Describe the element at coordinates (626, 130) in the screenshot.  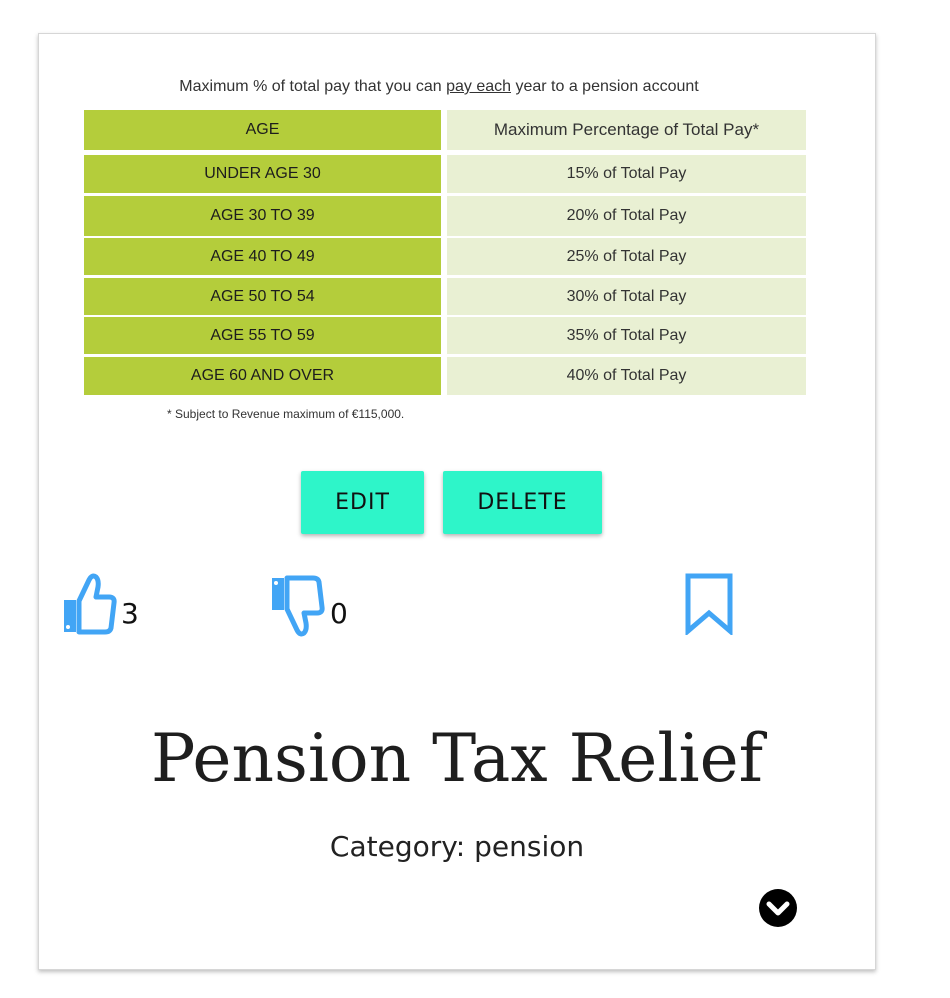
I see `table-header-percentage: Maximum Percentage of Total Pay*` at that location.